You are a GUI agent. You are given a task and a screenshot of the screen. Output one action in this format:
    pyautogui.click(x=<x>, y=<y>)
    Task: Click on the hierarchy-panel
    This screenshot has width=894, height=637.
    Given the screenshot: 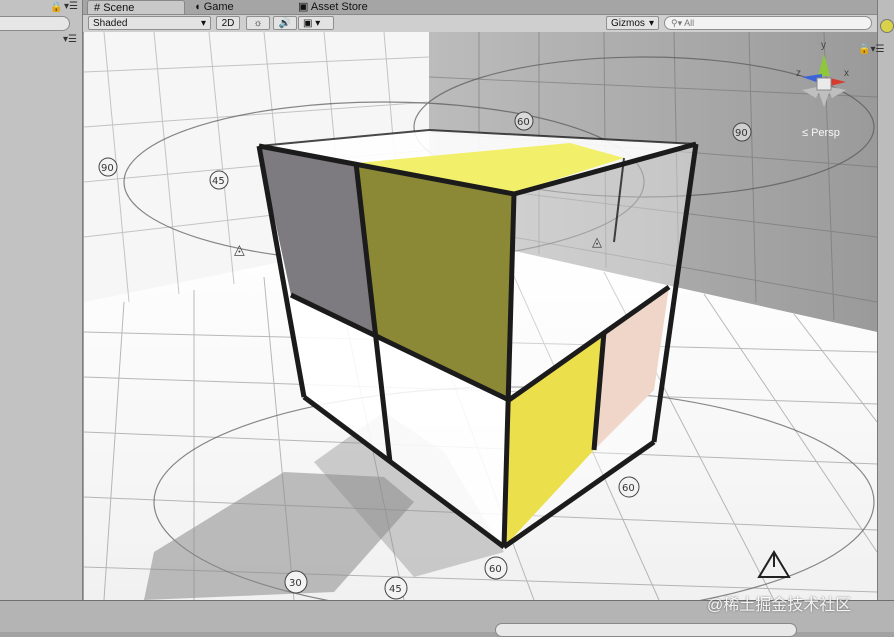 What is the action you would take?
    pyautogui.click(x=41, y=300)
    